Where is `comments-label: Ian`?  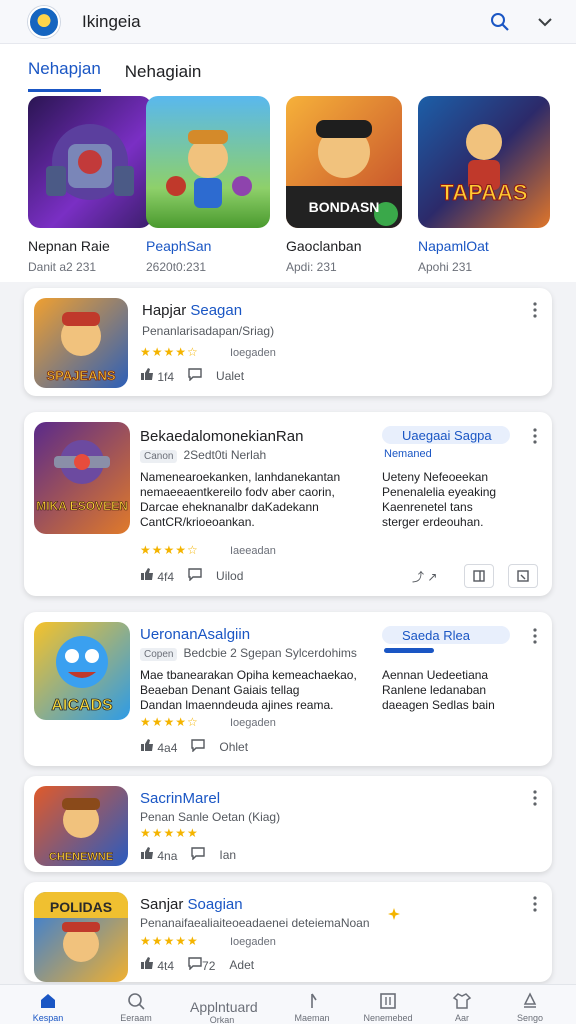
comments-label: Ian is located at coordinates (228, 854).